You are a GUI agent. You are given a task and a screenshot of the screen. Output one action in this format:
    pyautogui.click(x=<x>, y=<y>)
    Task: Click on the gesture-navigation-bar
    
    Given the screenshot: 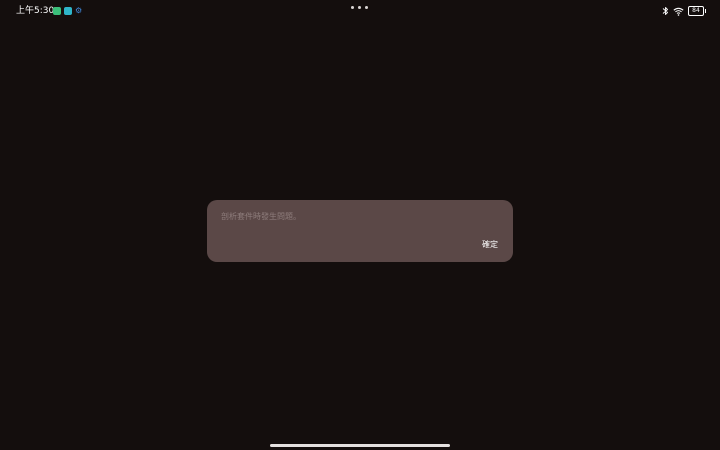 What is the action you would take?
    pyautogui.click(x=360, y=445)
    